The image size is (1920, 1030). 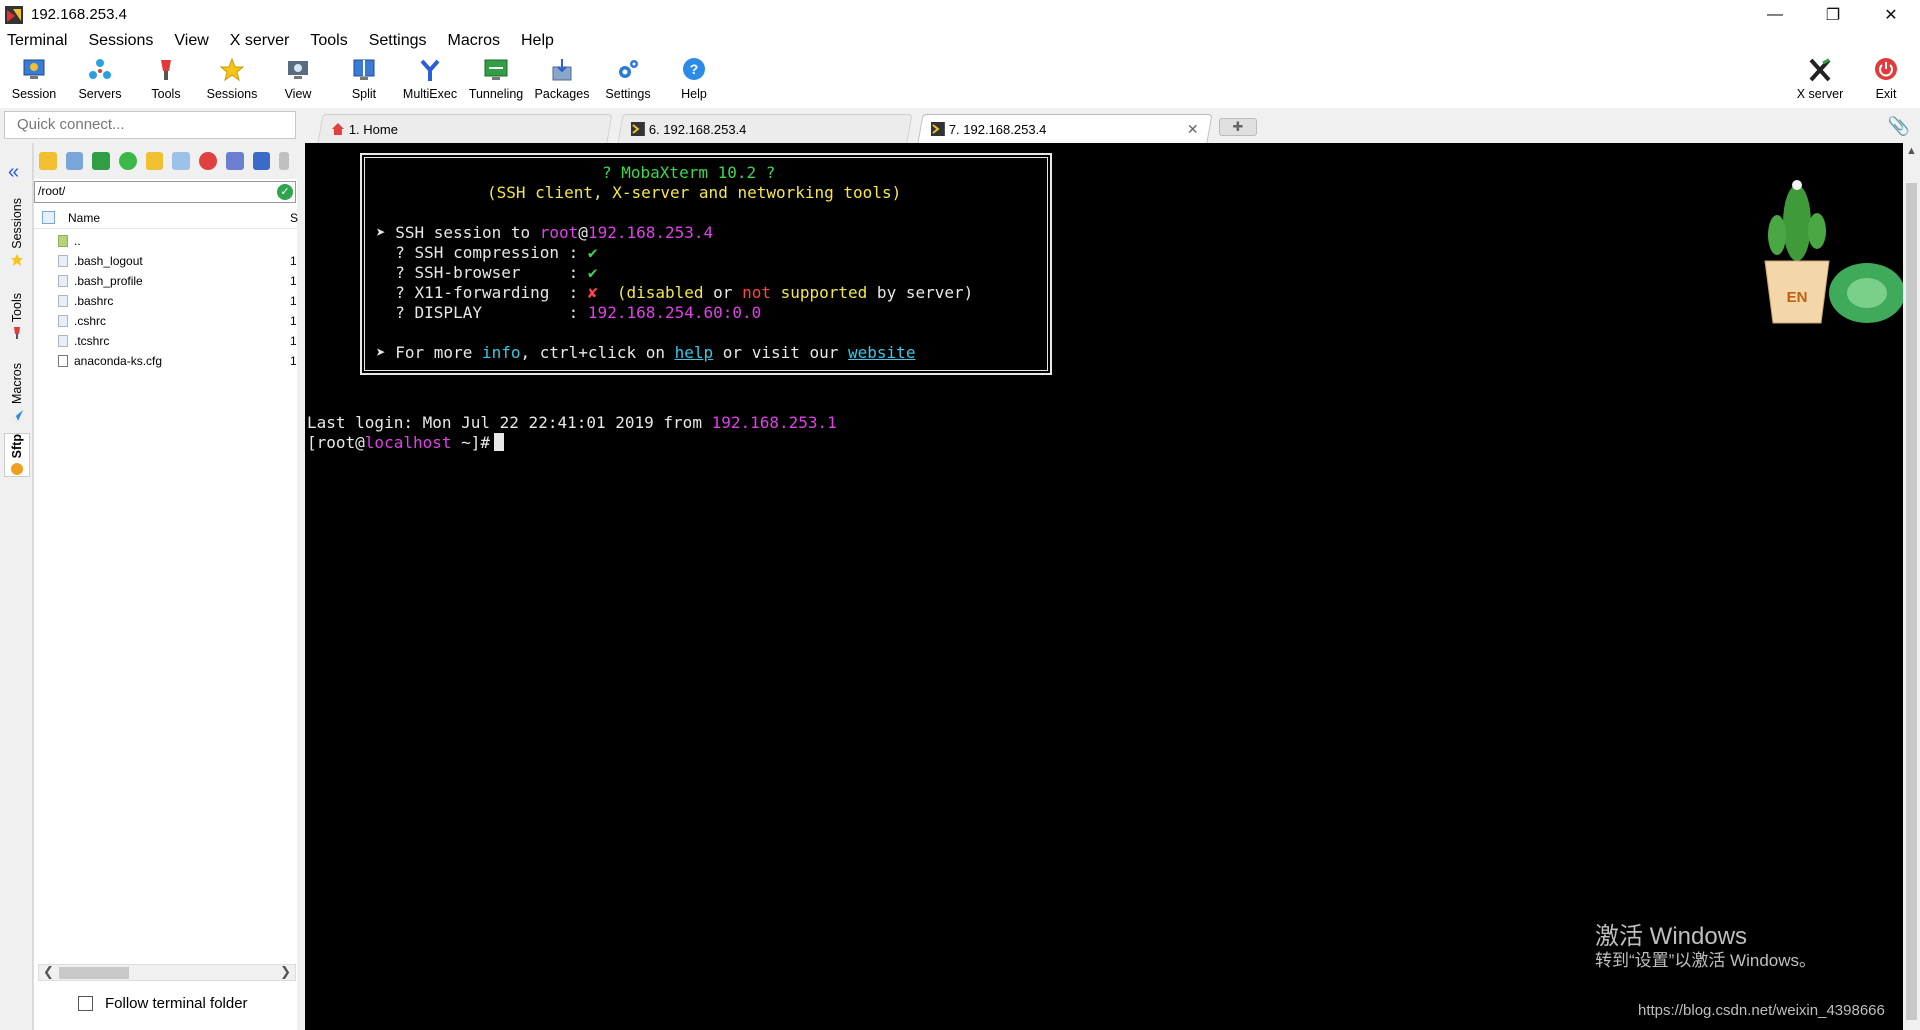 What do you see at coordinates (181, 161) in the screenshot?
I see `new-file-icon` at bounding box center [181, 161].